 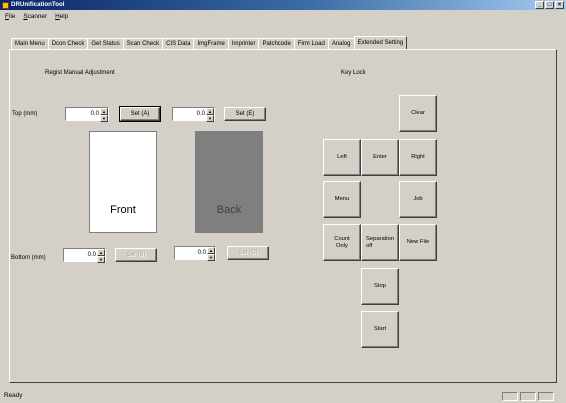 What do you see at coordinates (229, 210) in the screenshot?
I see `back-label: Back` at bounding box center [229, 210].